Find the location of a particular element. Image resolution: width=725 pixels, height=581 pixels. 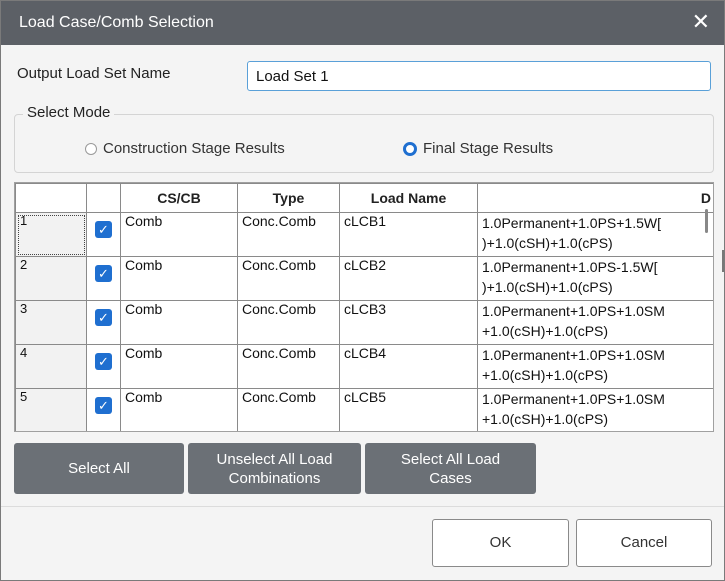

radio-unselected-icon is located at coordinates (91, 148).